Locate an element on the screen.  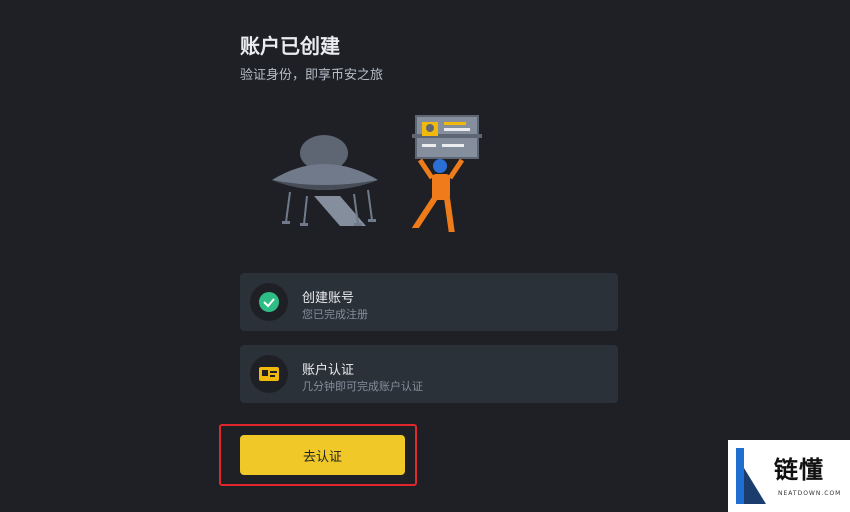
step-card-verify-account: 账户认证 几分钟即可完成账户认证 is located at coordinates (429, 374).